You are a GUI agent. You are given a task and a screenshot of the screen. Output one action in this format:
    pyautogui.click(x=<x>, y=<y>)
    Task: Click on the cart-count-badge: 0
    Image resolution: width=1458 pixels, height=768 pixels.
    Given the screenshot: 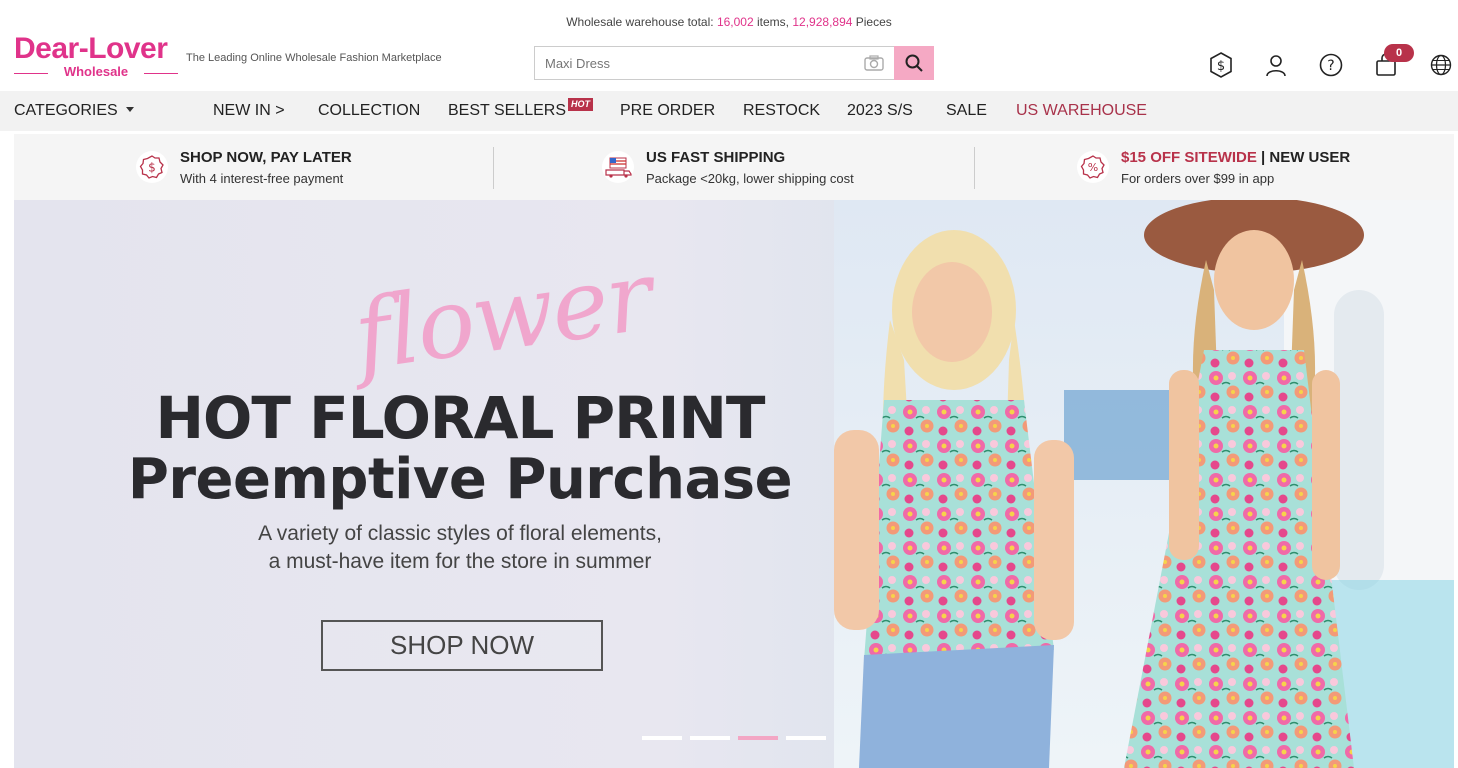 What is the action you would take?
    pyautogui.click(x=1399, y=53)
    